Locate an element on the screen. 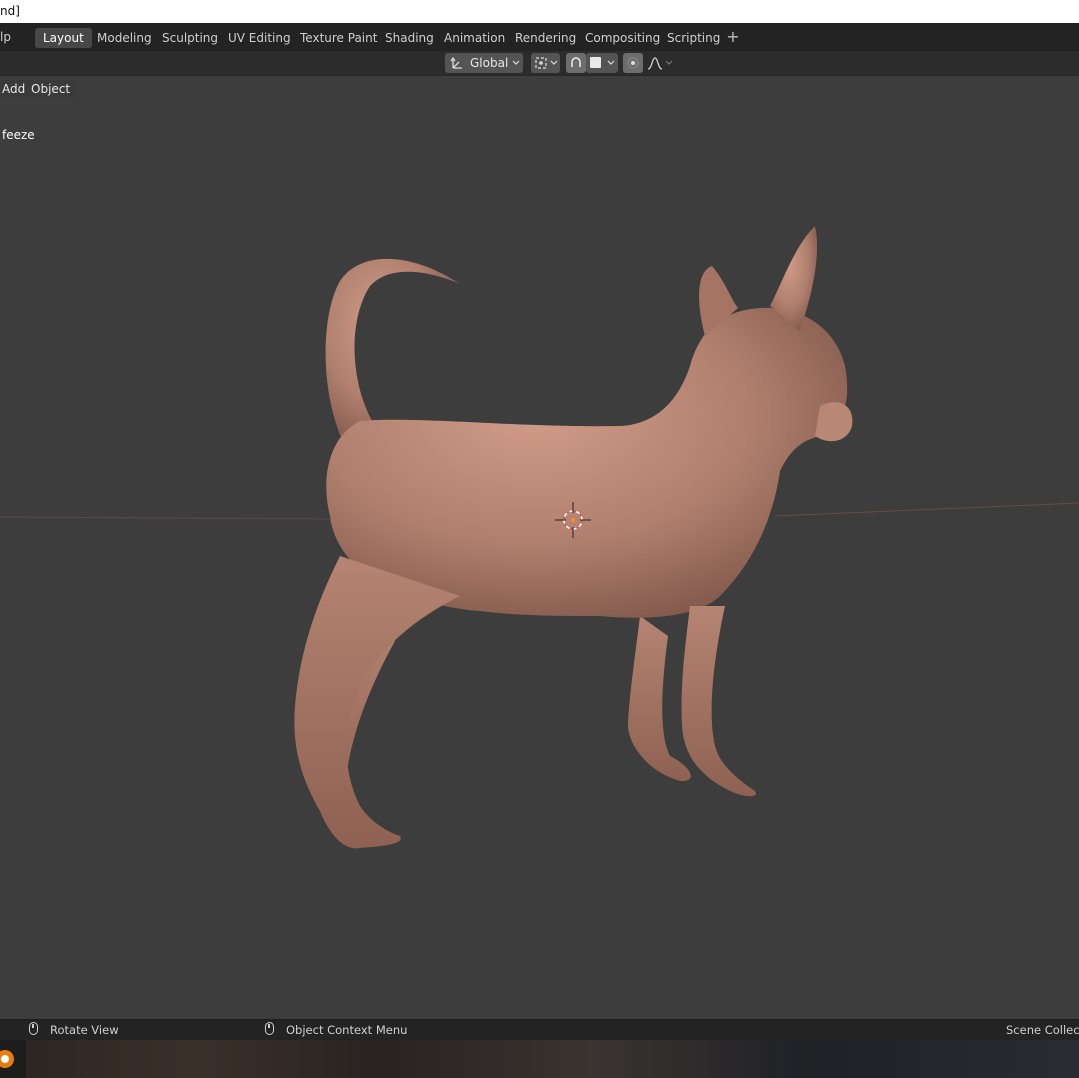 This screenshot has width=1079, height=1078. status-scene-collection: Scene Collectio is located at coordinates (1042, 1030).